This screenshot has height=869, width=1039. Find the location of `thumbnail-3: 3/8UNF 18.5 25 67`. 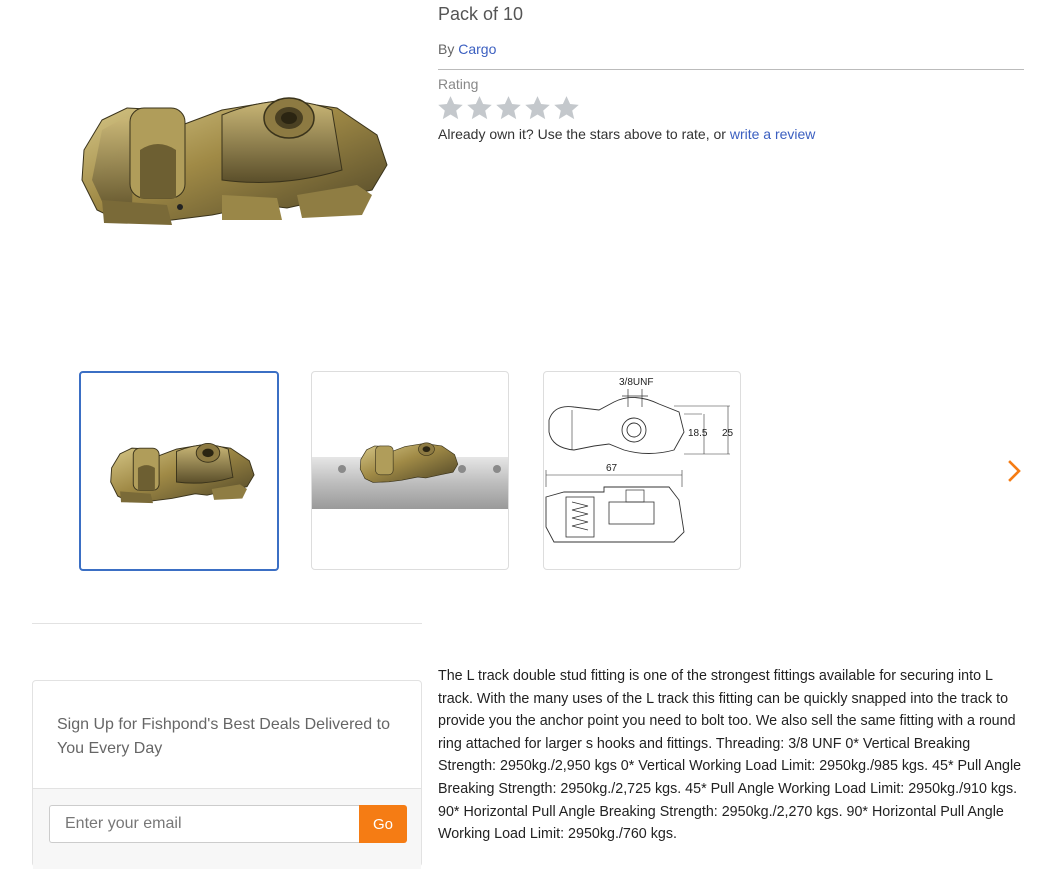

thumbnail-3: 3/8UNF 18.5 25 67 is located at coordinates (642, 470).